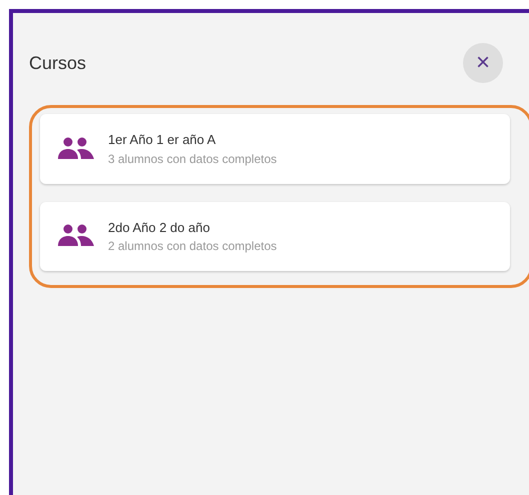 This screenshot has height=495, width=529. What do you see at coordinates (192, 246) in the screenshot?
I see `course-detail: 2 alumnos con datos completos` at bounding box center [192, 246].